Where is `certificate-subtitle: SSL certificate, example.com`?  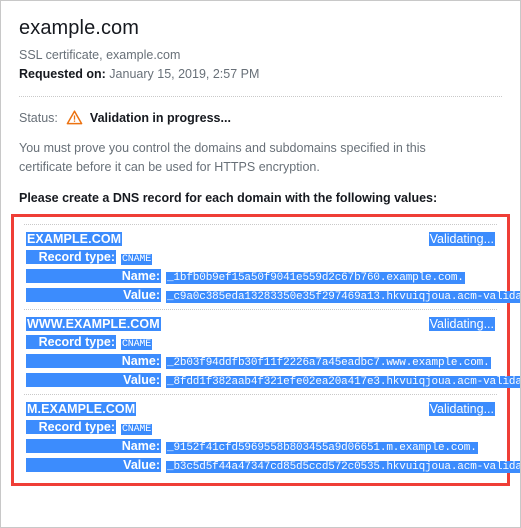
certificate-subtitle: SSL certificate, example.com is located at coordinates (100, 55).